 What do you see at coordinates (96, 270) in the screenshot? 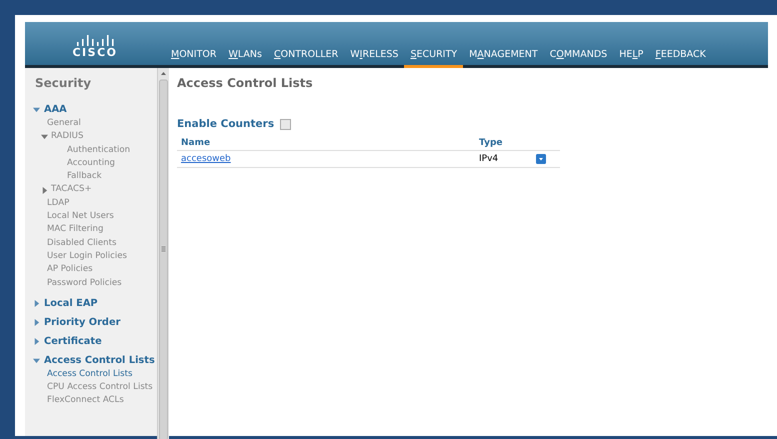
I see `sidebar-item: AP Policies` at bounding box center [96, 270].